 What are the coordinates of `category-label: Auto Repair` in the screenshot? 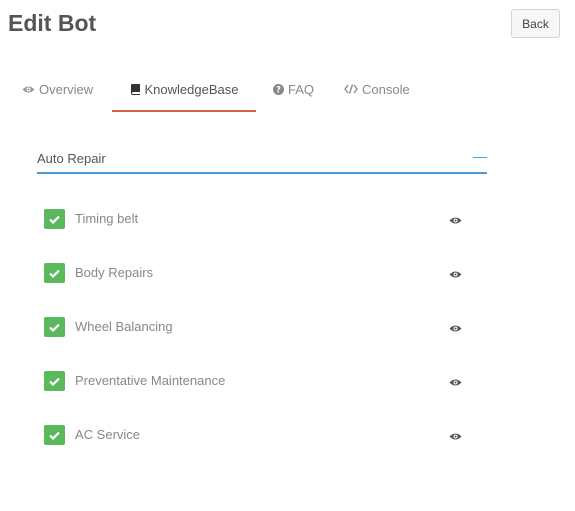 It's located at (71, 158).